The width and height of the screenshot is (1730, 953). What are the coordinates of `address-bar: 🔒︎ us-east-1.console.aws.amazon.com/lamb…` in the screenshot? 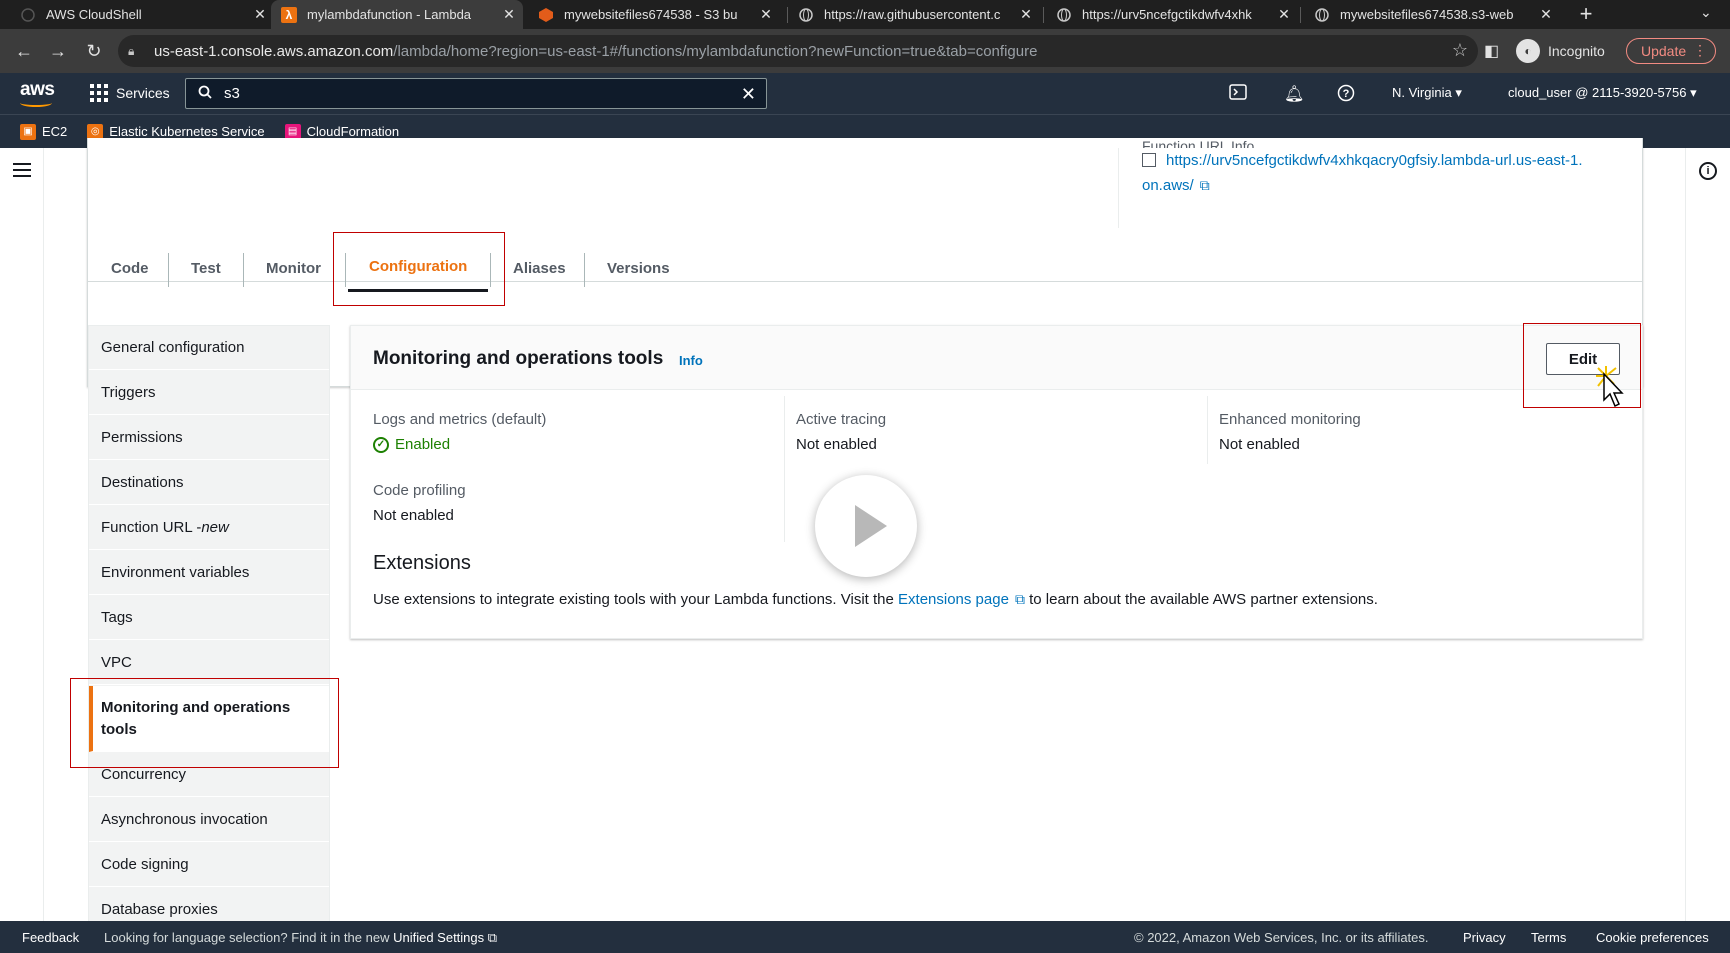 It's located at (798, 51).